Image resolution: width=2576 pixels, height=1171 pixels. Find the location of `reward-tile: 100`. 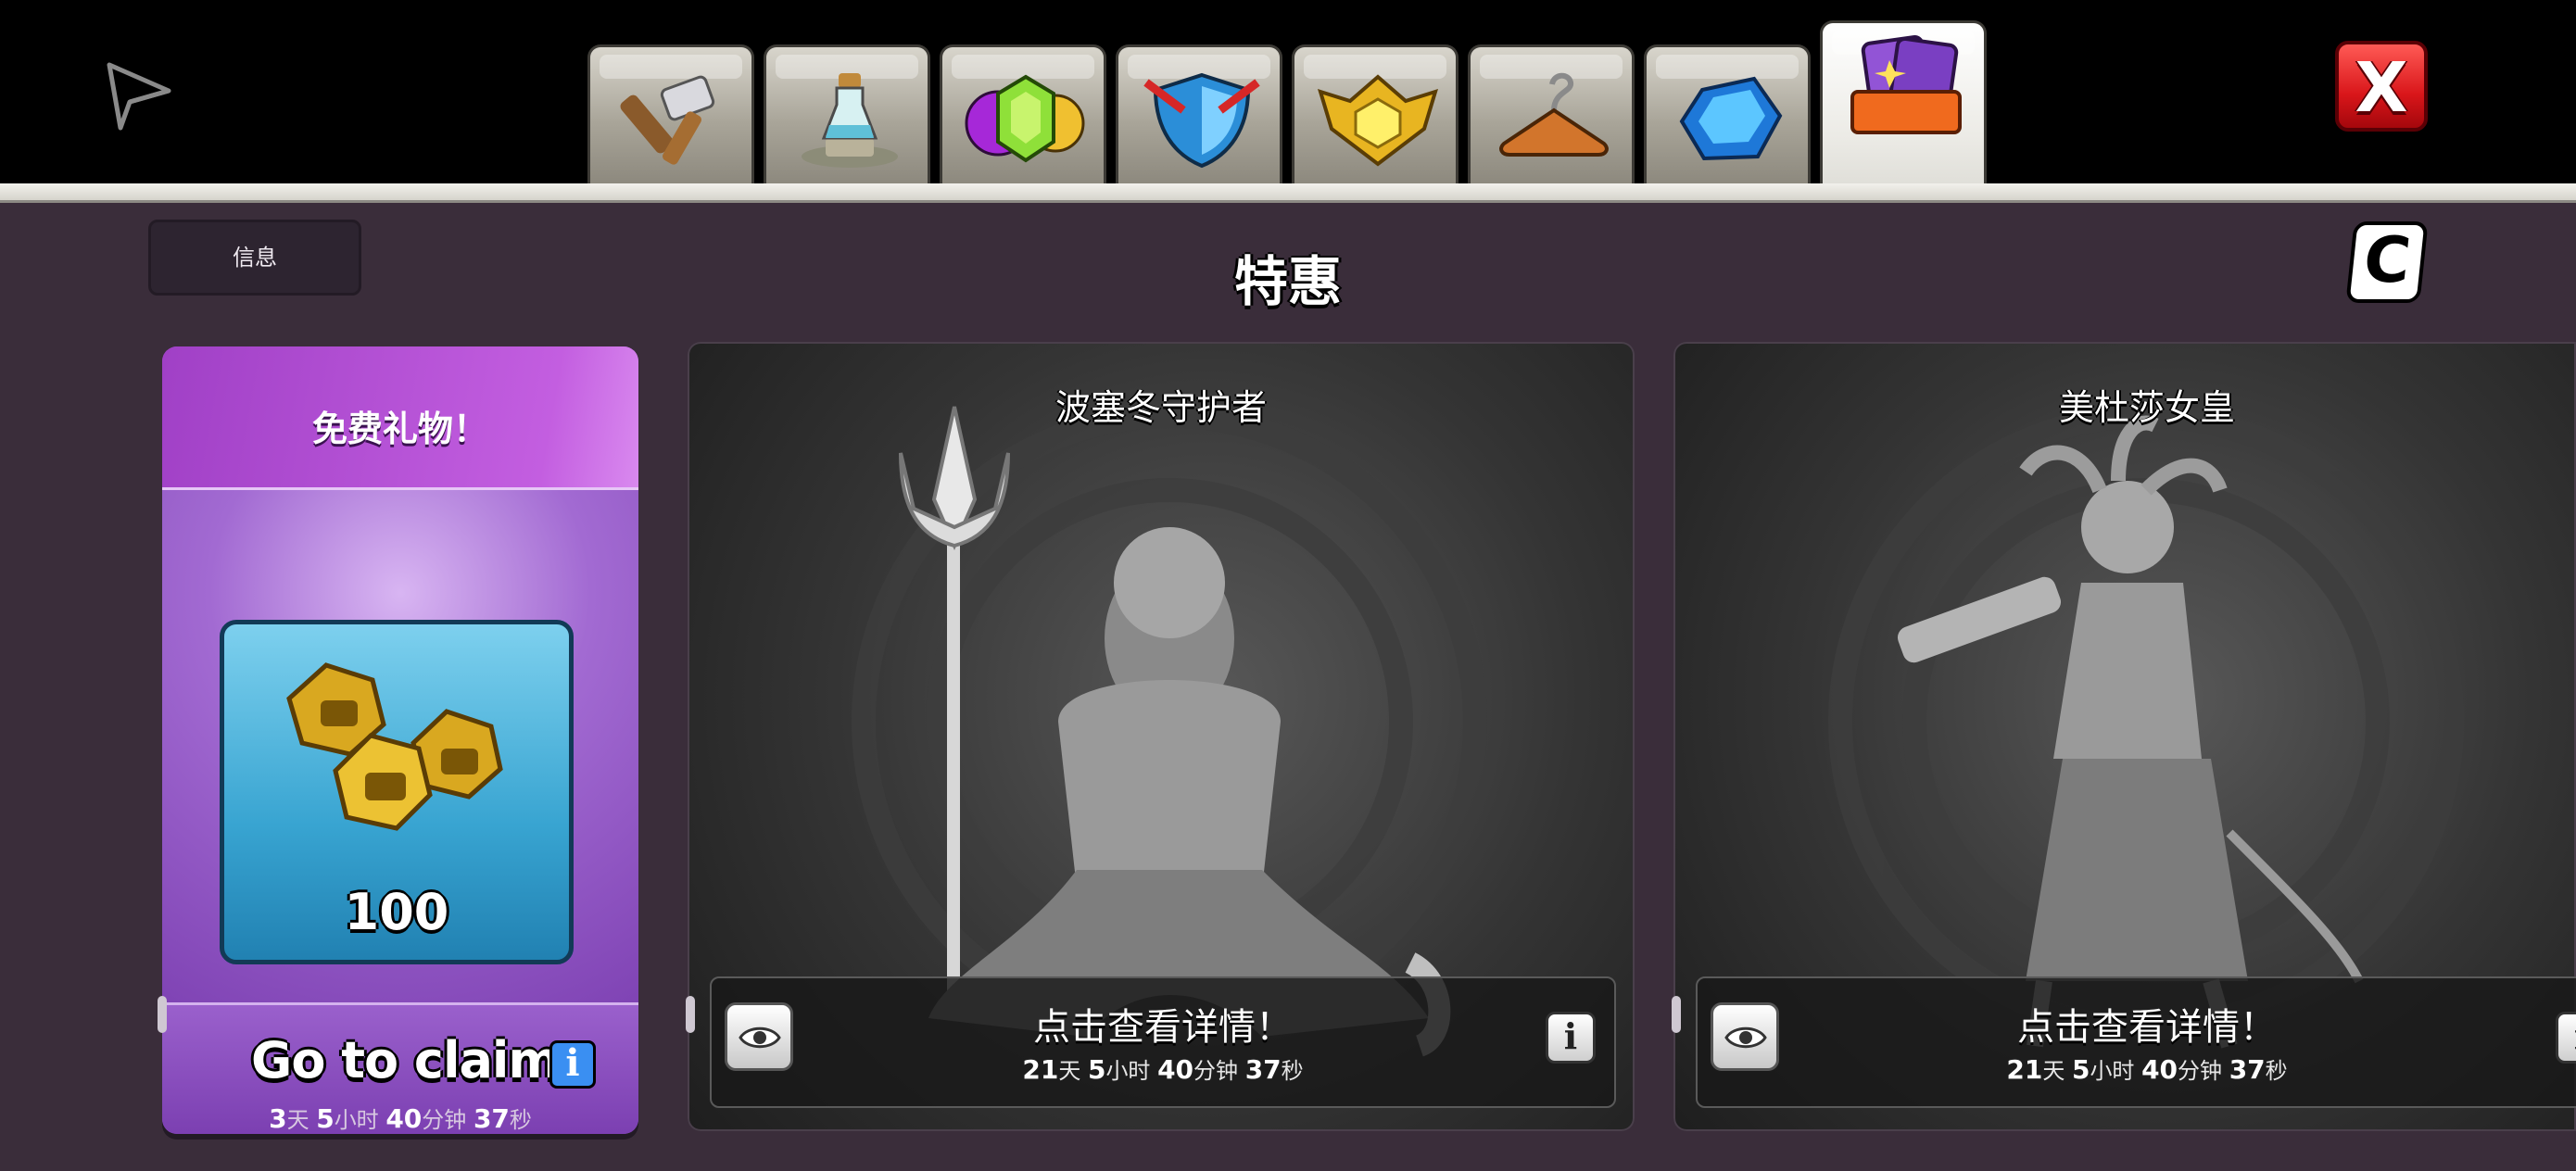

reward-tile: 100 is located at coordinates (397, 792).